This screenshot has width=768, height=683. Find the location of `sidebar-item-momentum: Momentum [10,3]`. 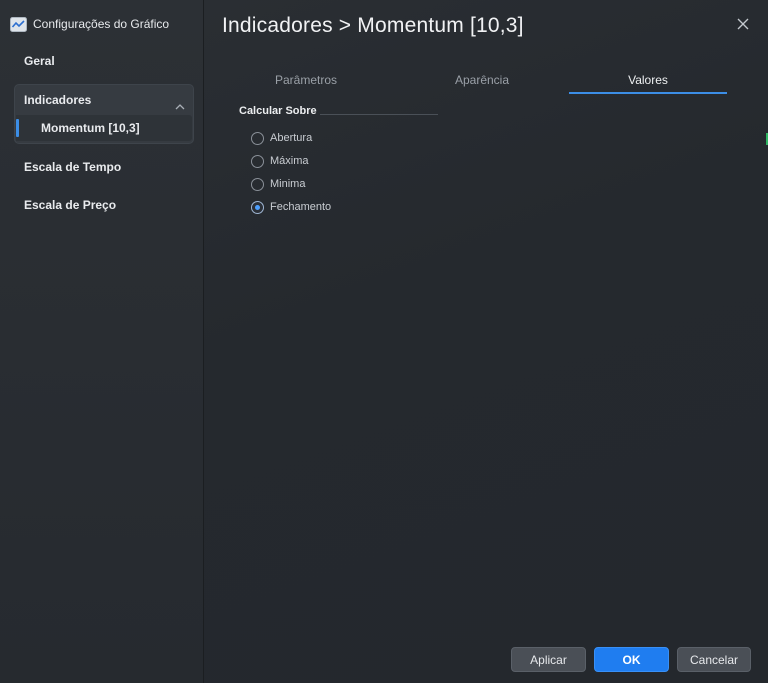

sidebar-item-momentum: Momentum [10,3] is located at coordinates (104, 128).